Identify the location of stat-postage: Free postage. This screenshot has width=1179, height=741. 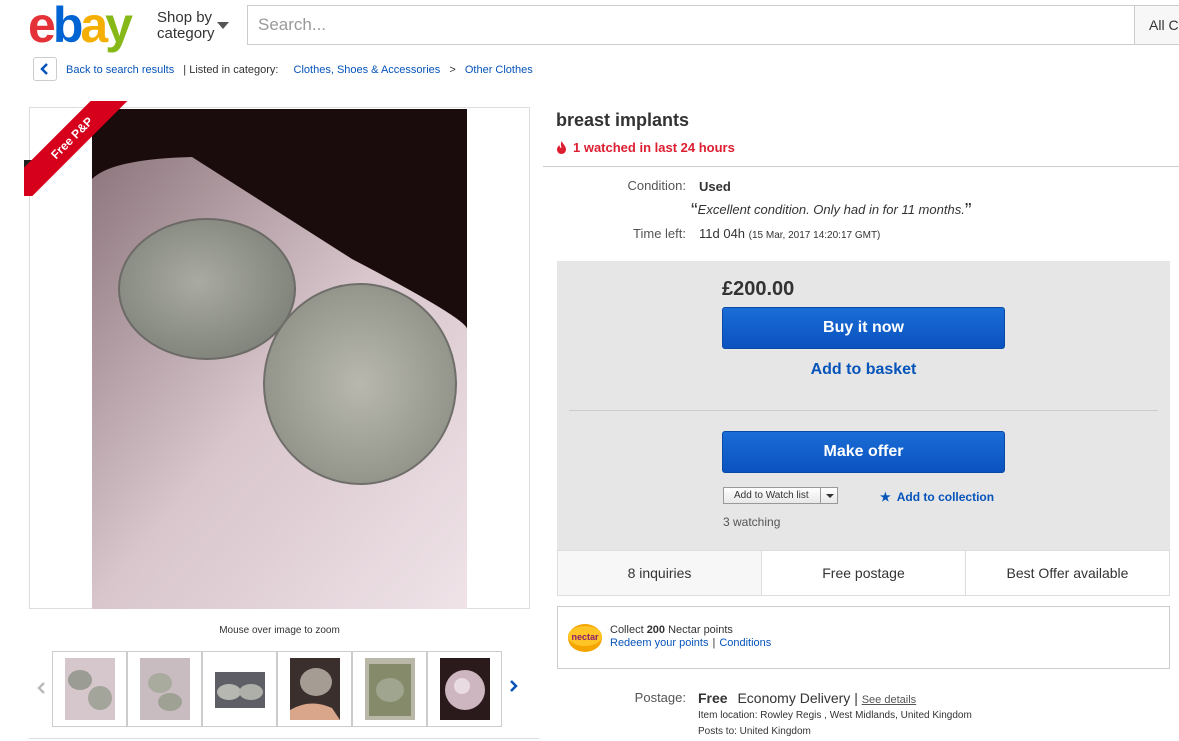
(864, 573).